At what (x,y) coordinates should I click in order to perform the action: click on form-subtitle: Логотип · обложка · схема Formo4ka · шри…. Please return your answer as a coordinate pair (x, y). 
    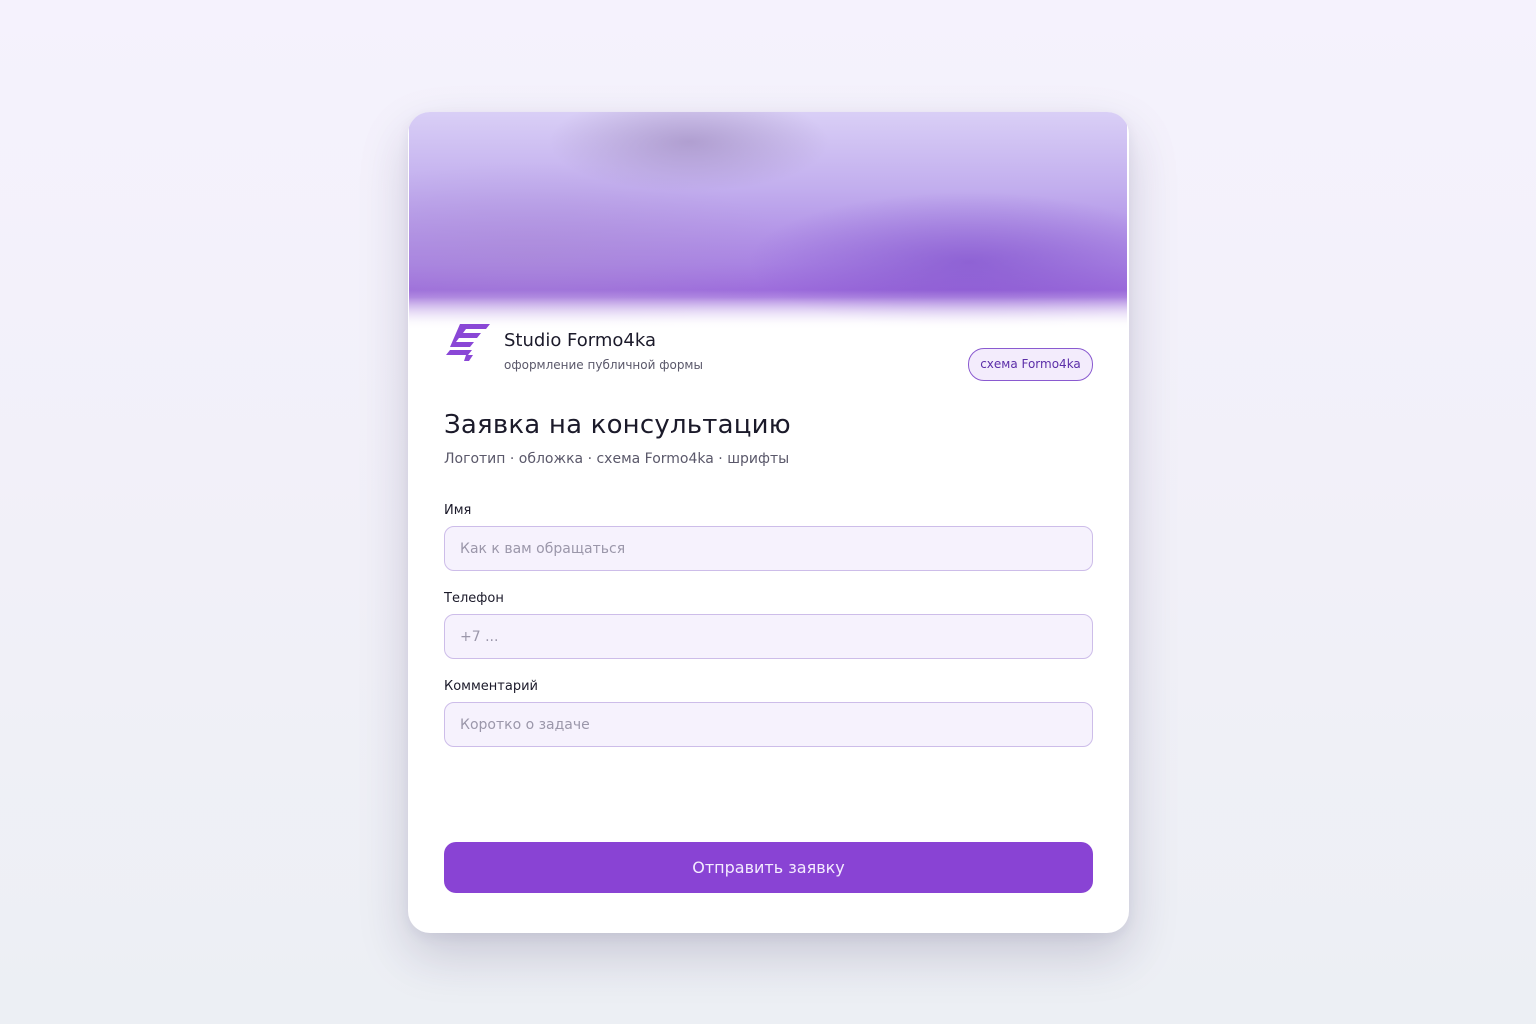
    Looking at the image, I should click on (617, 459).